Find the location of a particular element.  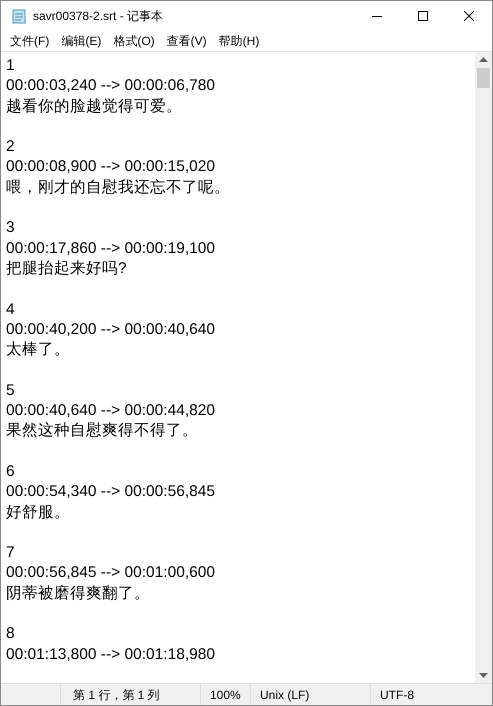

subtitle-timing: 00:00:40,640 --> 00:00:44,820 is located at coordinates (111, 411).